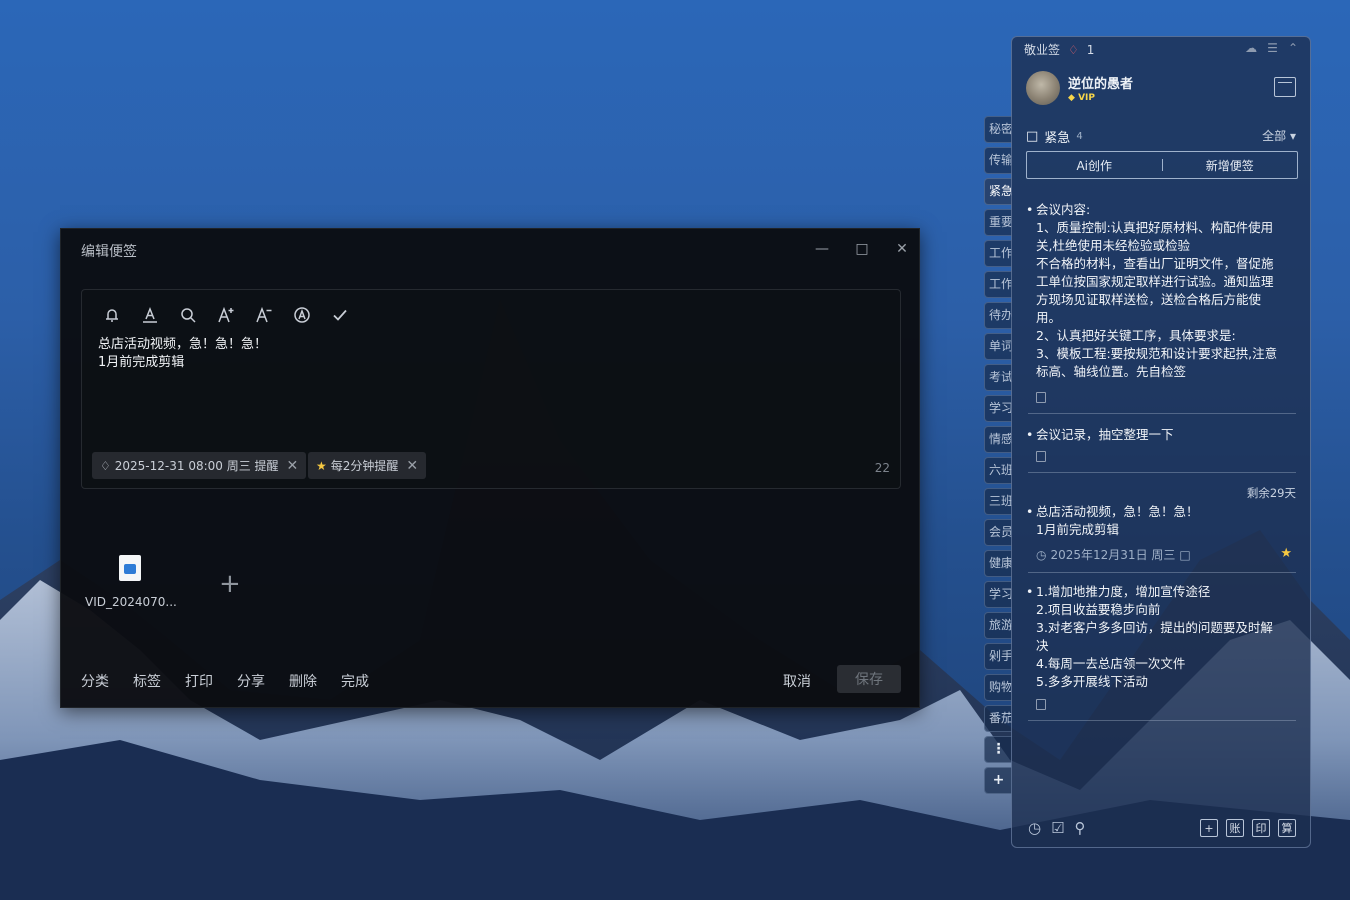 Image resolution: width=1350 pixels, height=900 pixels. What do you see at coordinates (1094, 165) in the screenshot?
I see `ai-create-button: Ai创作` at bounding box center [1094, 165].